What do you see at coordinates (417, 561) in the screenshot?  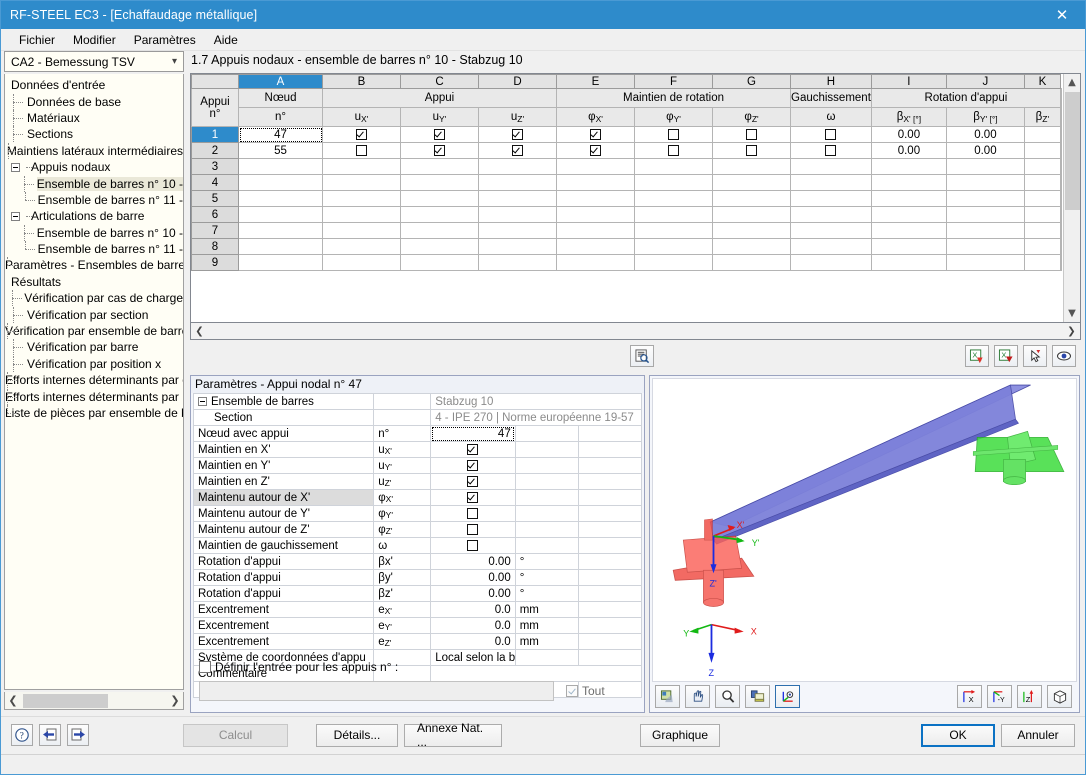 I see `parameter-row: Rotation d'appui βx' 0.00 °` at bounding box center [417, 561].